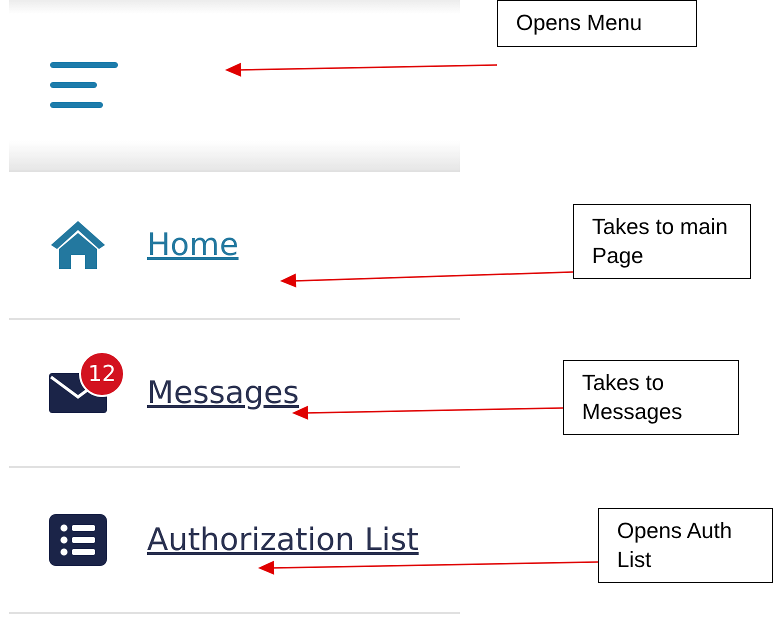  I want to click on callout-box: Opens Auth List, so click(685, 546).